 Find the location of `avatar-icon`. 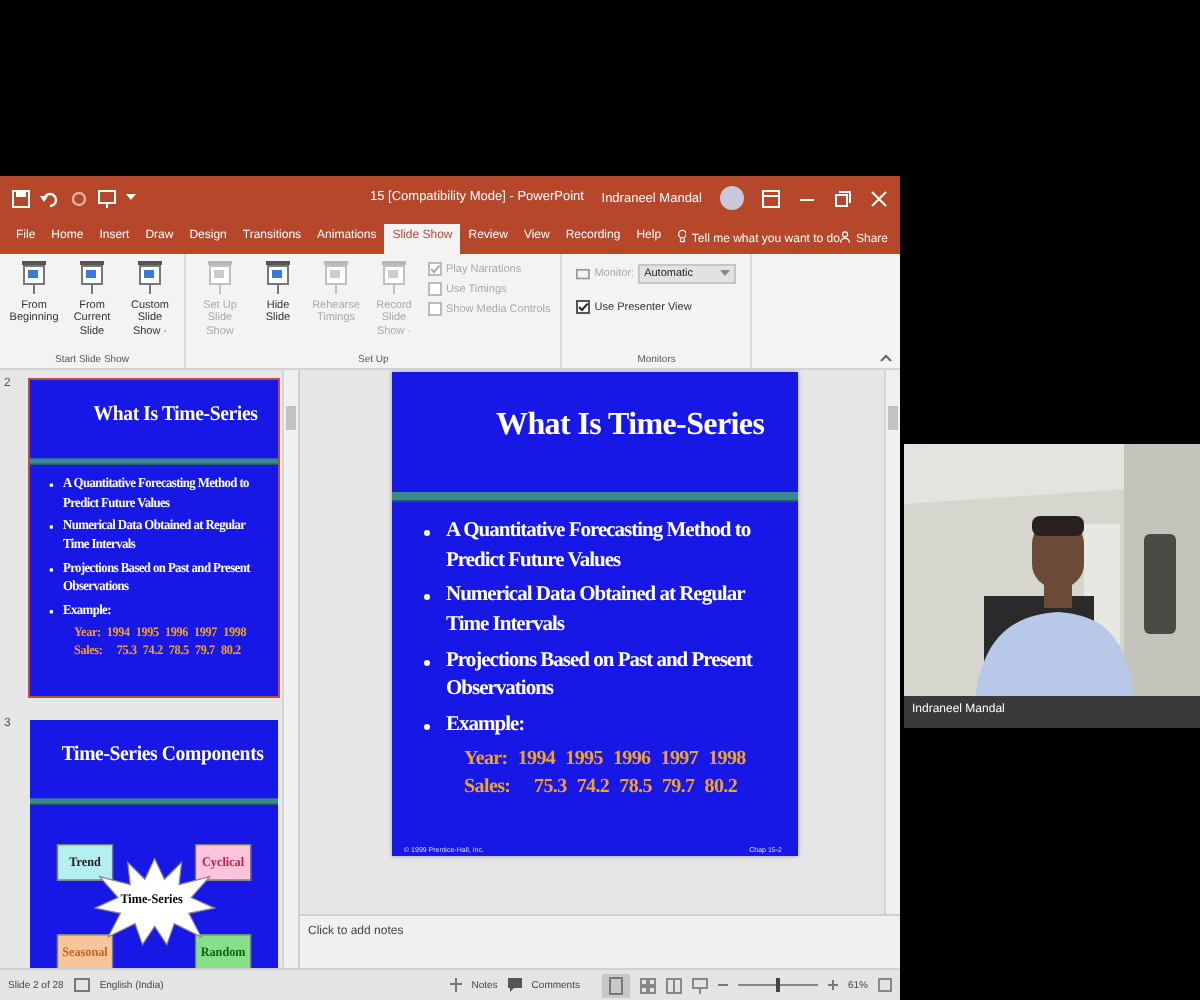

avatar-icon is located at coordinates (732, 198).